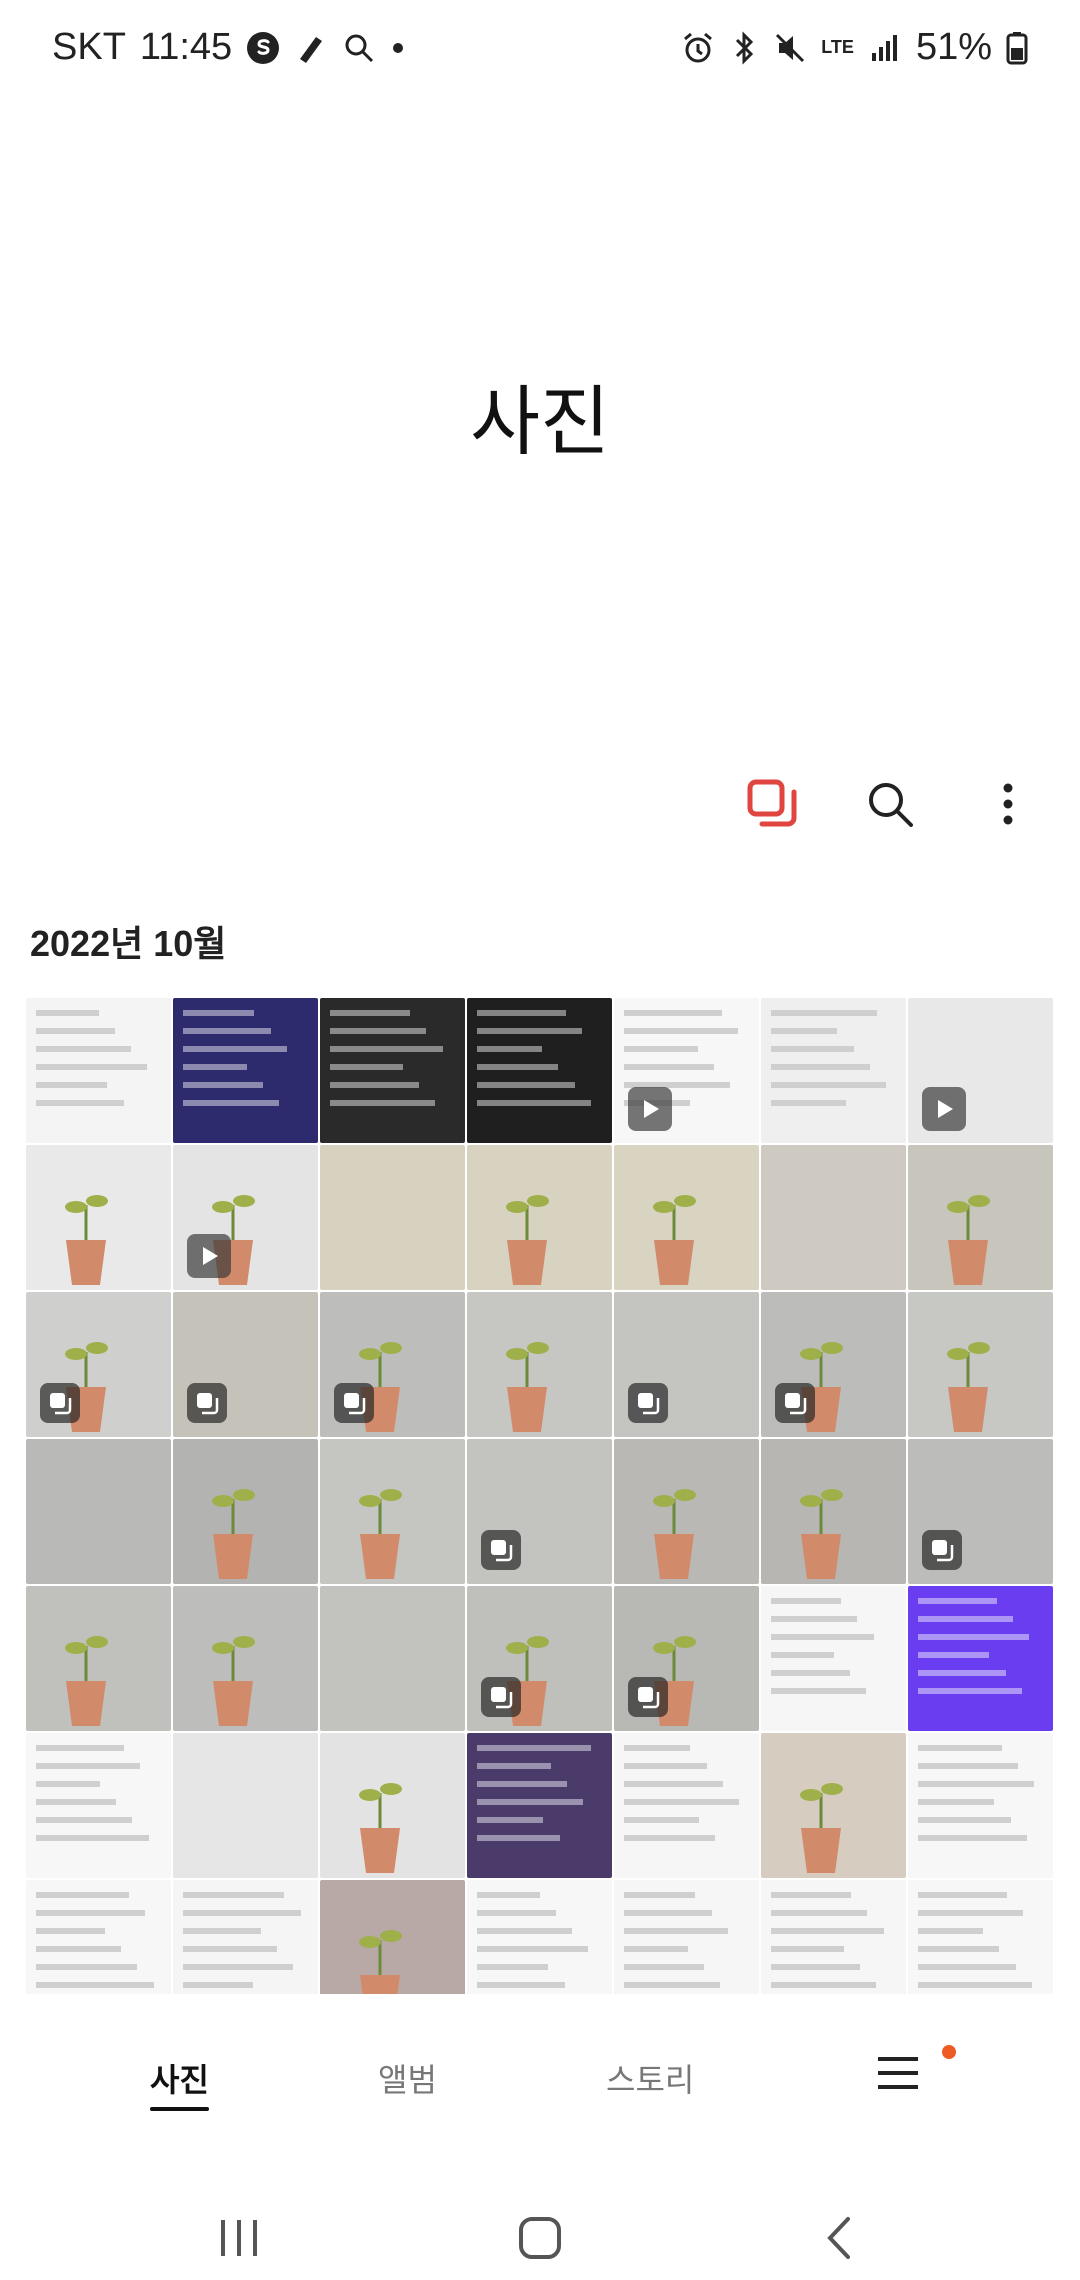 This screenshot has height=2280, width=1080. Describe the element at coordinates (359, 48) in the screenshot. I see `search-notification-icon` at that location.